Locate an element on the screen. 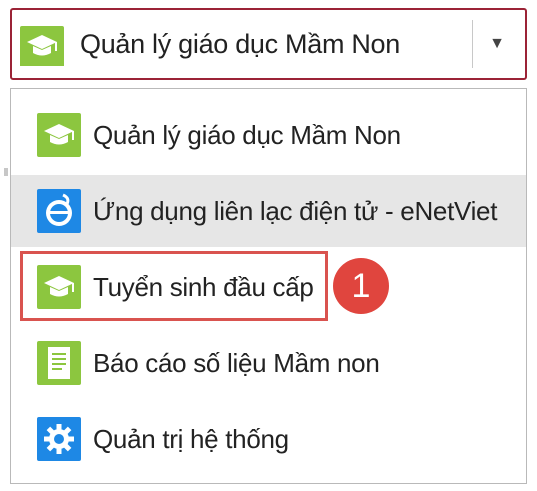 The height and width of the screenshot is (491, 537). list-item-label: Quản trị hệ thống is located at coordinates (191, 439).